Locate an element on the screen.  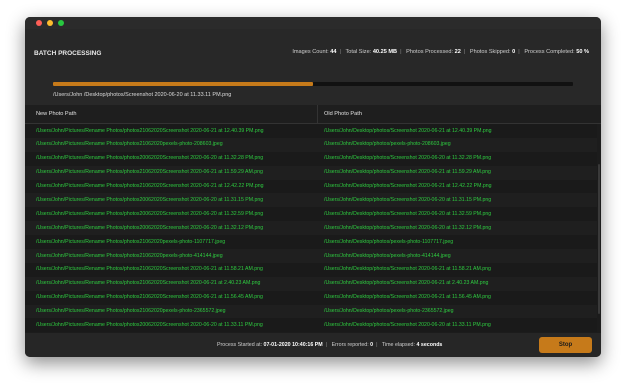
minimize-window-button is located at coordinates (50, 23).